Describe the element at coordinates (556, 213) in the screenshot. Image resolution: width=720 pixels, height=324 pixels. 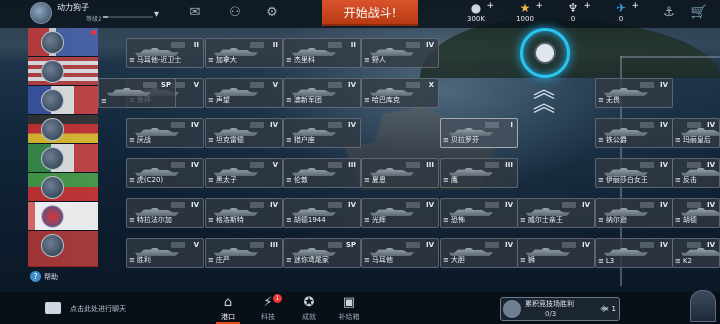
I see `ship-card: IV ≡ 威尔士亲王` at that location.